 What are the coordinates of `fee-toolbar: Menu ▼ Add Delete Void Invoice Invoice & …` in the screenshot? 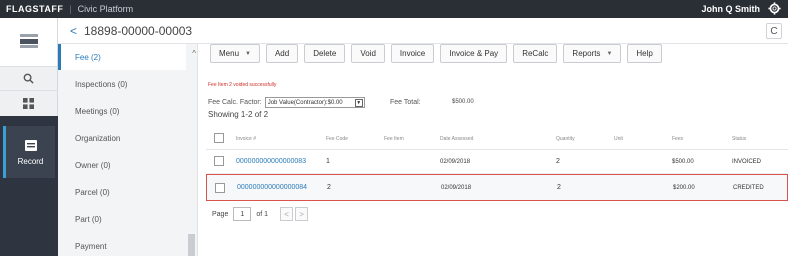 It's located at (439, 54).